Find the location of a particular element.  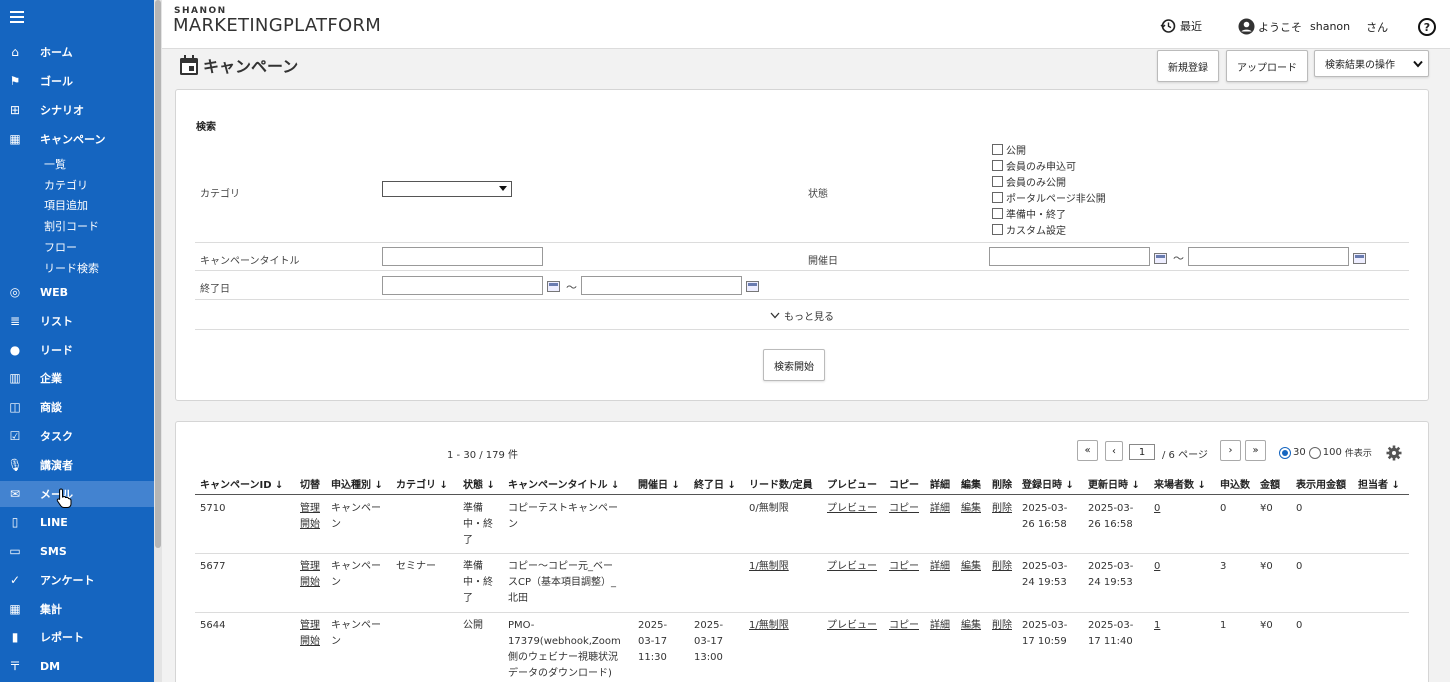

column-header: 来場者数 ↓ is located at coordinates (1180, 483).